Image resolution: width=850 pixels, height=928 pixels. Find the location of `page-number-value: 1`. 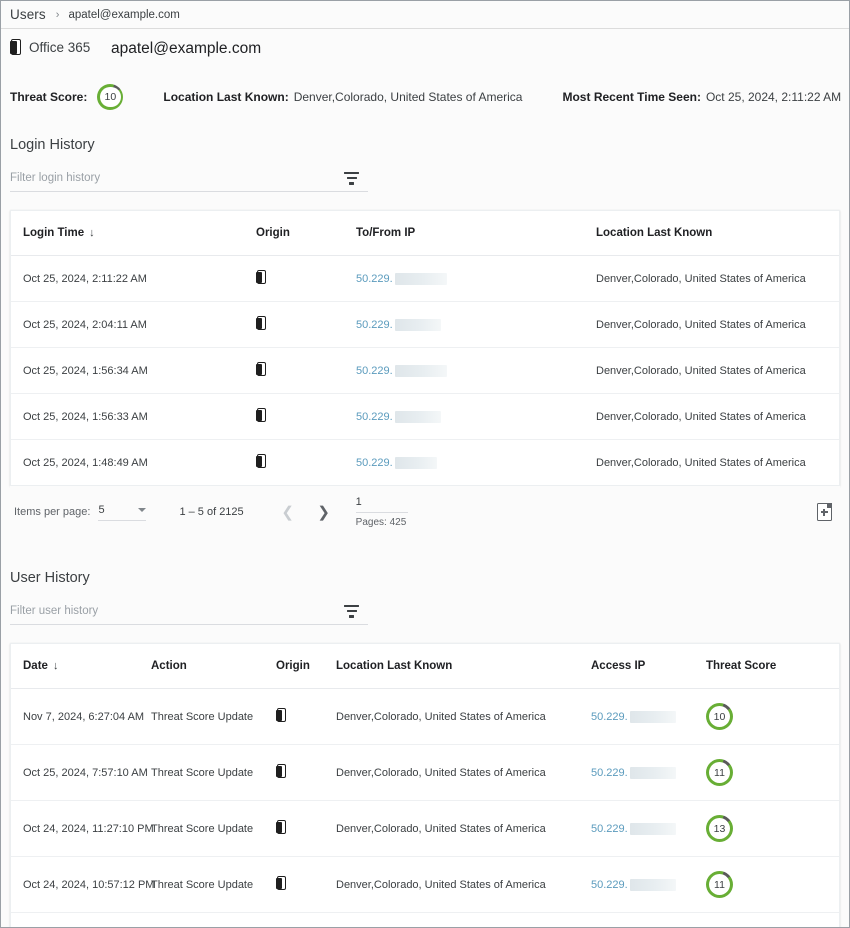

page-number-value: 1 is located at coordinates (381, 504).